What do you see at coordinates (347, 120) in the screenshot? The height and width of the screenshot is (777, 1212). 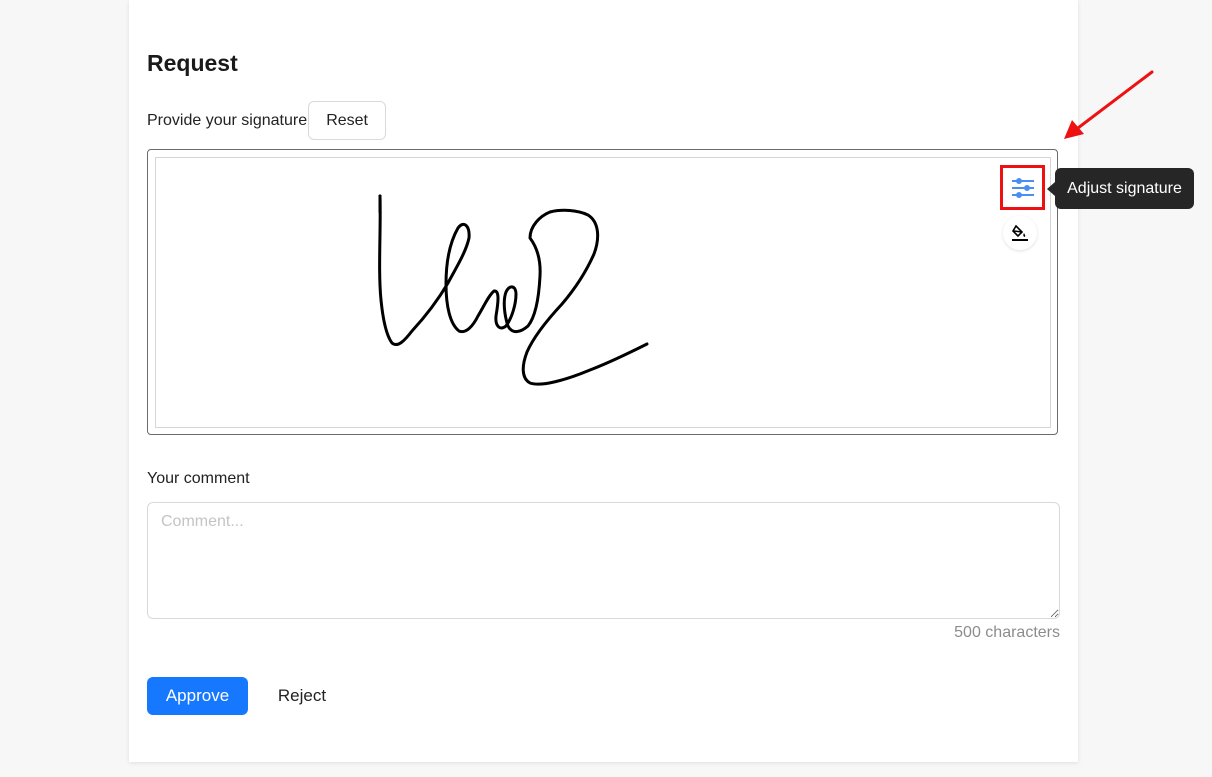 I see `reset-button: Reset` at bounding box center [347, 120].